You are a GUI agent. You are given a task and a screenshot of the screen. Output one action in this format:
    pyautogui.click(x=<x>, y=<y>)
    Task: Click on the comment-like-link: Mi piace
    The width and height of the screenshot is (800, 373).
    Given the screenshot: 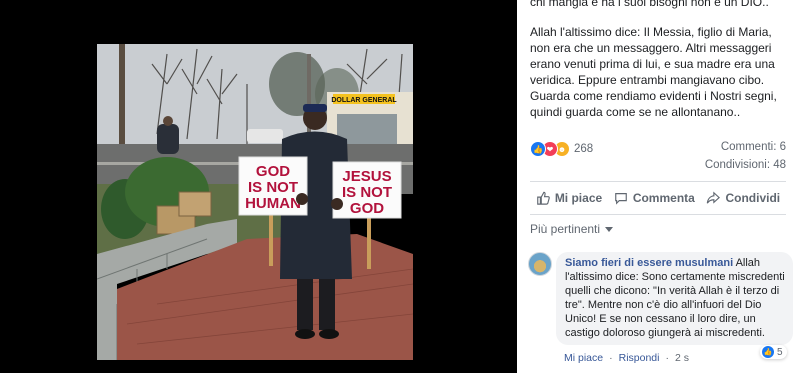 What is the action you would take?
    pyautogui.click(x=583, y=358)
    